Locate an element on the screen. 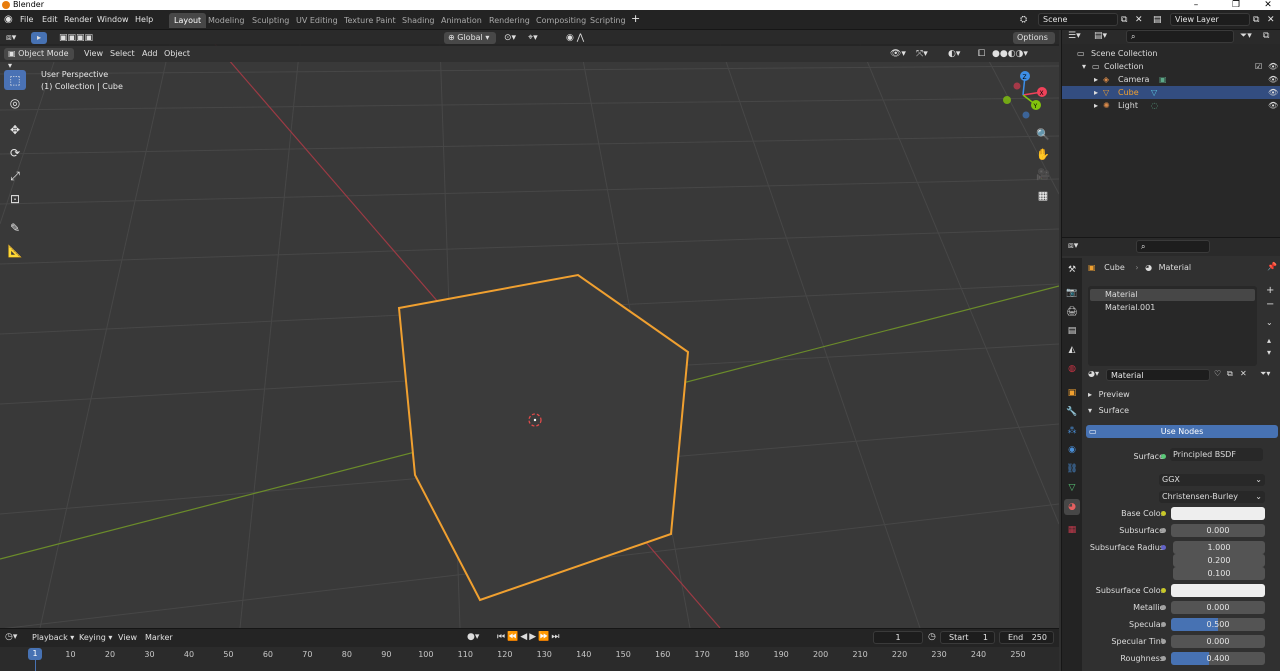 This screenshot has height=671, width=1280. timeline-menu-keying: Keying ▾ is located at coordinates (95, 638).